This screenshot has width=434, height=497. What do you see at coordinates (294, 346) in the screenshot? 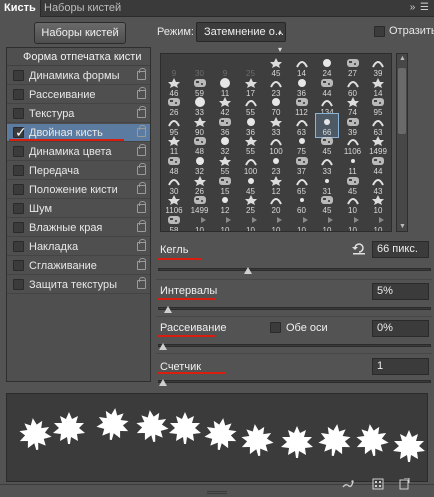
I see `scatter-slider` at bounding box center [294, 346].